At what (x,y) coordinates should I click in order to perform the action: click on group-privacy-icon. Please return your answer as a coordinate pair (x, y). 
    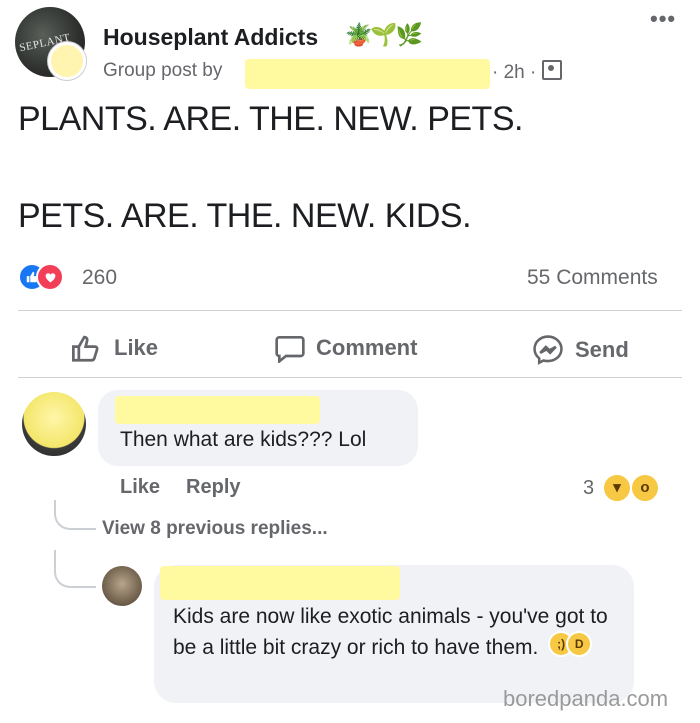
    Looking at the image, I should click on (551, 70).